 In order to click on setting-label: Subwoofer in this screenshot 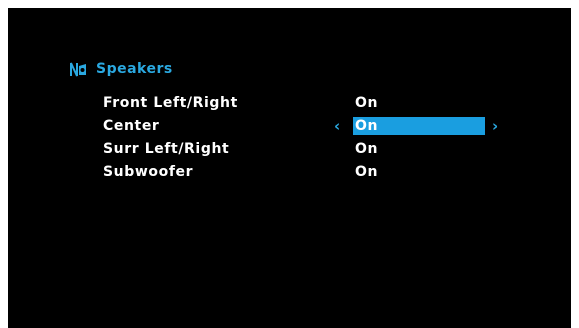, I will do `click(148, 172)`.